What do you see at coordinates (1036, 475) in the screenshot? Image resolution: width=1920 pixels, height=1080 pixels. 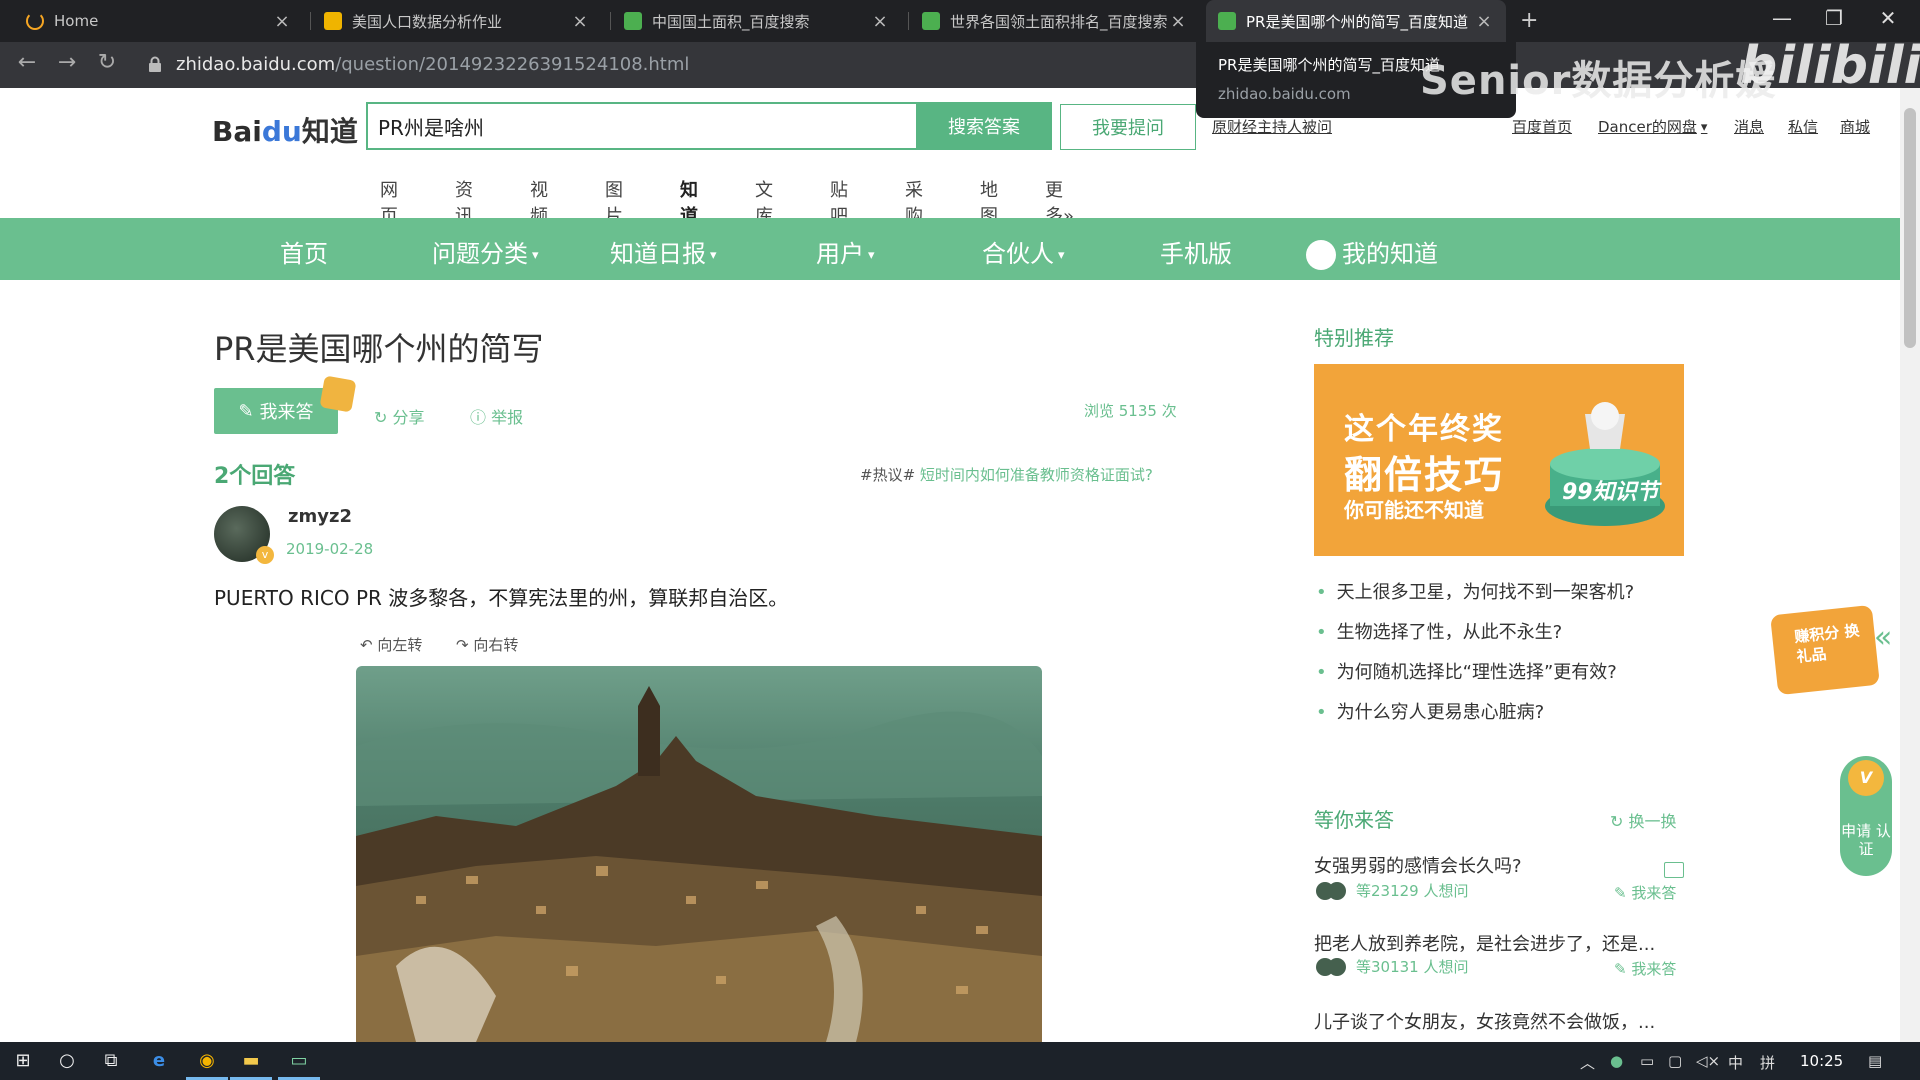 I see `hot-topic-link: 短时间内如何准备教师资格证面试?` at bounding box center [1036, 475].